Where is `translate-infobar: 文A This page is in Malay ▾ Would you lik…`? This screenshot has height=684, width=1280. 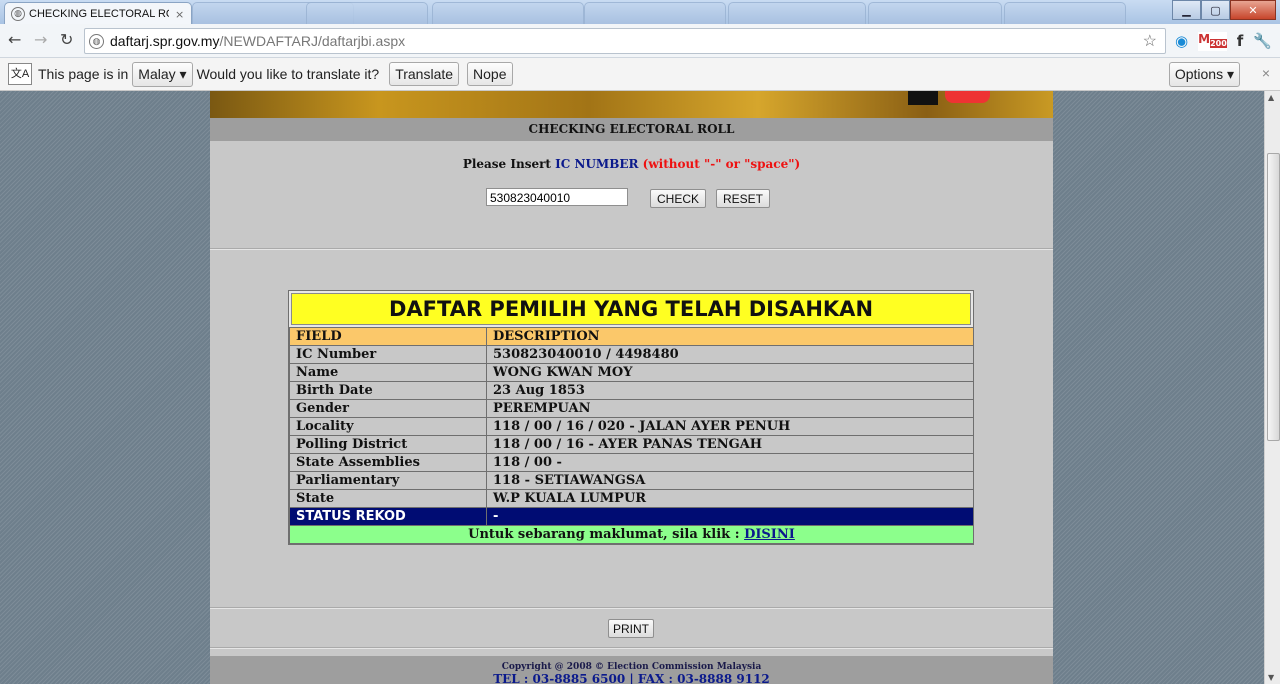 translate-infobar: 文A This page is in Malay ▾ Would you lik… is located at coordinates (640, 74).